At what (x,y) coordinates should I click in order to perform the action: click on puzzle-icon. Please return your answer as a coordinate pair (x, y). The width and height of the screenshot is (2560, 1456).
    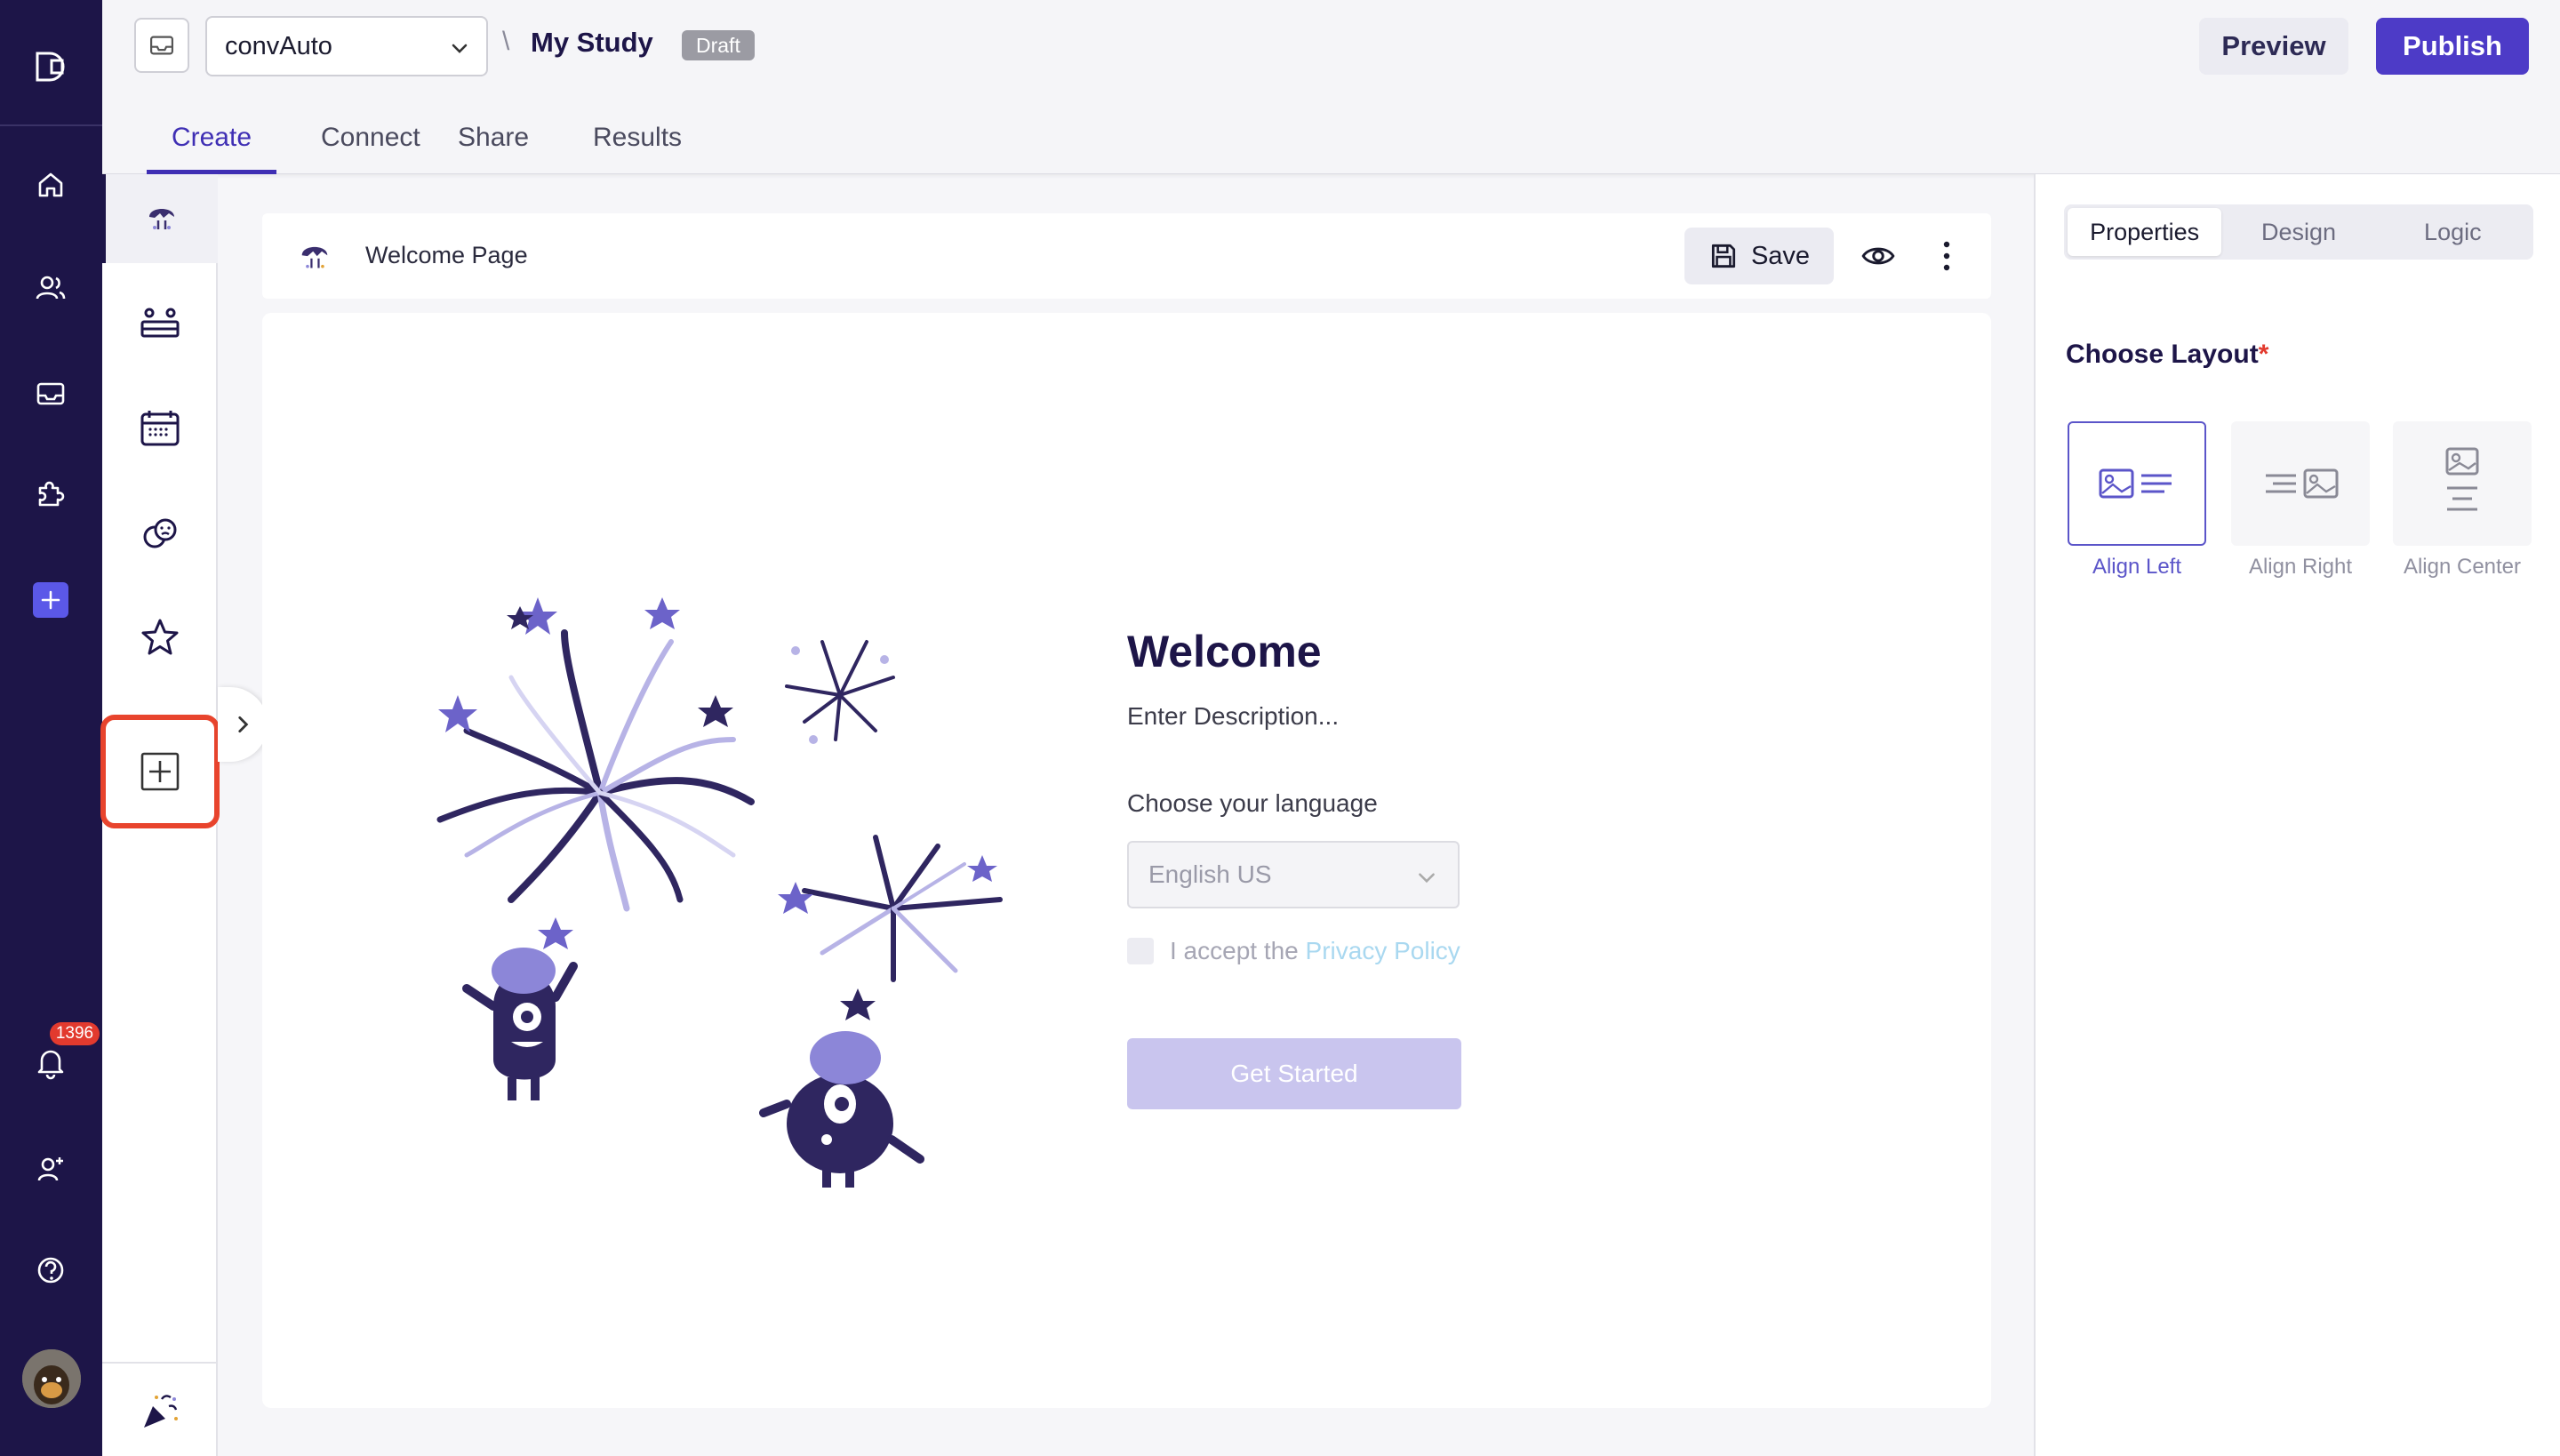
    Looking at the image, I should click on (50, 493).